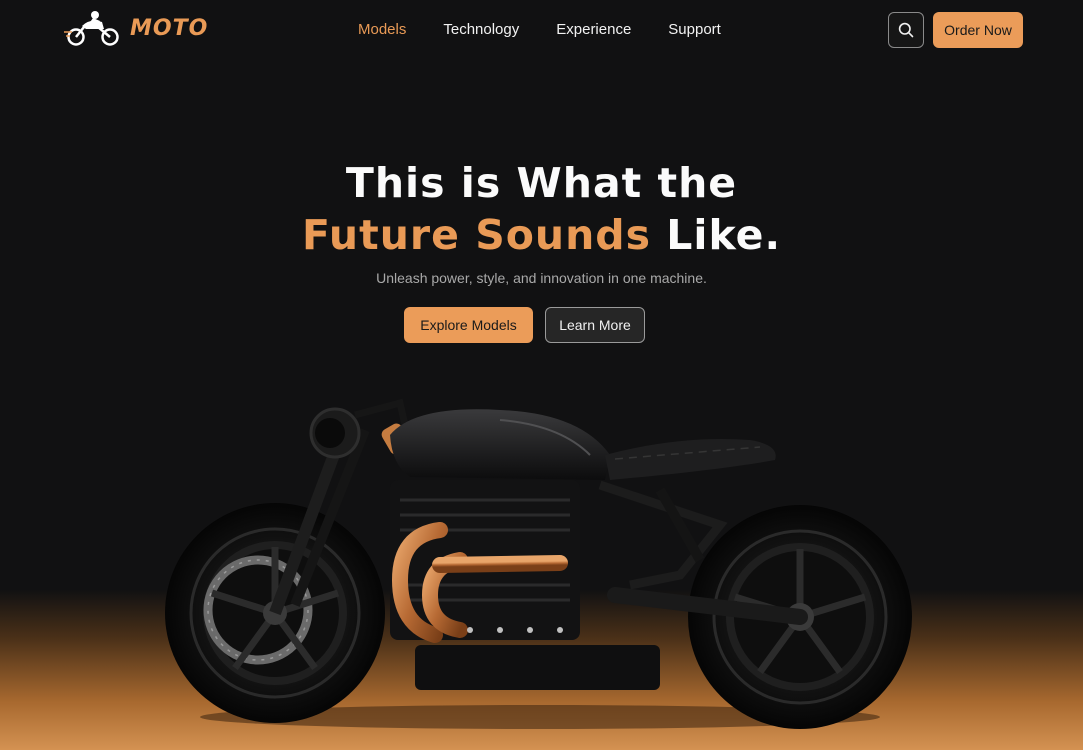  I want to click on nav-item-experience: Experience, so click(593, 29).